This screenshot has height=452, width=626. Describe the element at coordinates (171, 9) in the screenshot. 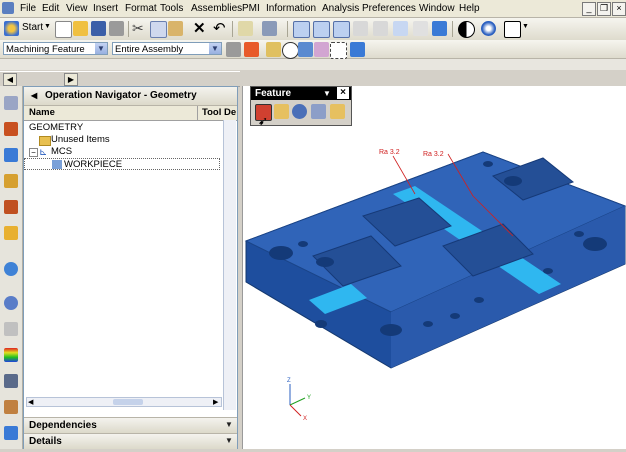

I see `menu-tools: Tools` at that location.